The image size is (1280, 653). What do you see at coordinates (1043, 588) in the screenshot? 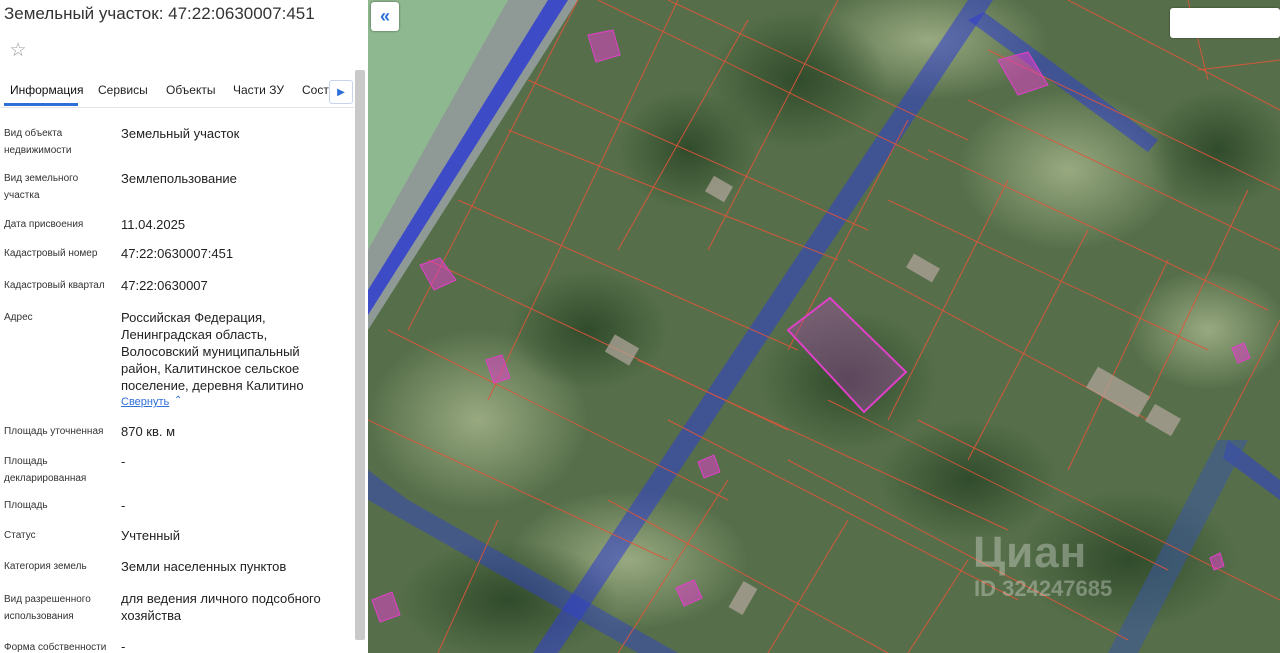
I see `watermark-id-text: ID 324247685` at bounding box center [1043, 588].